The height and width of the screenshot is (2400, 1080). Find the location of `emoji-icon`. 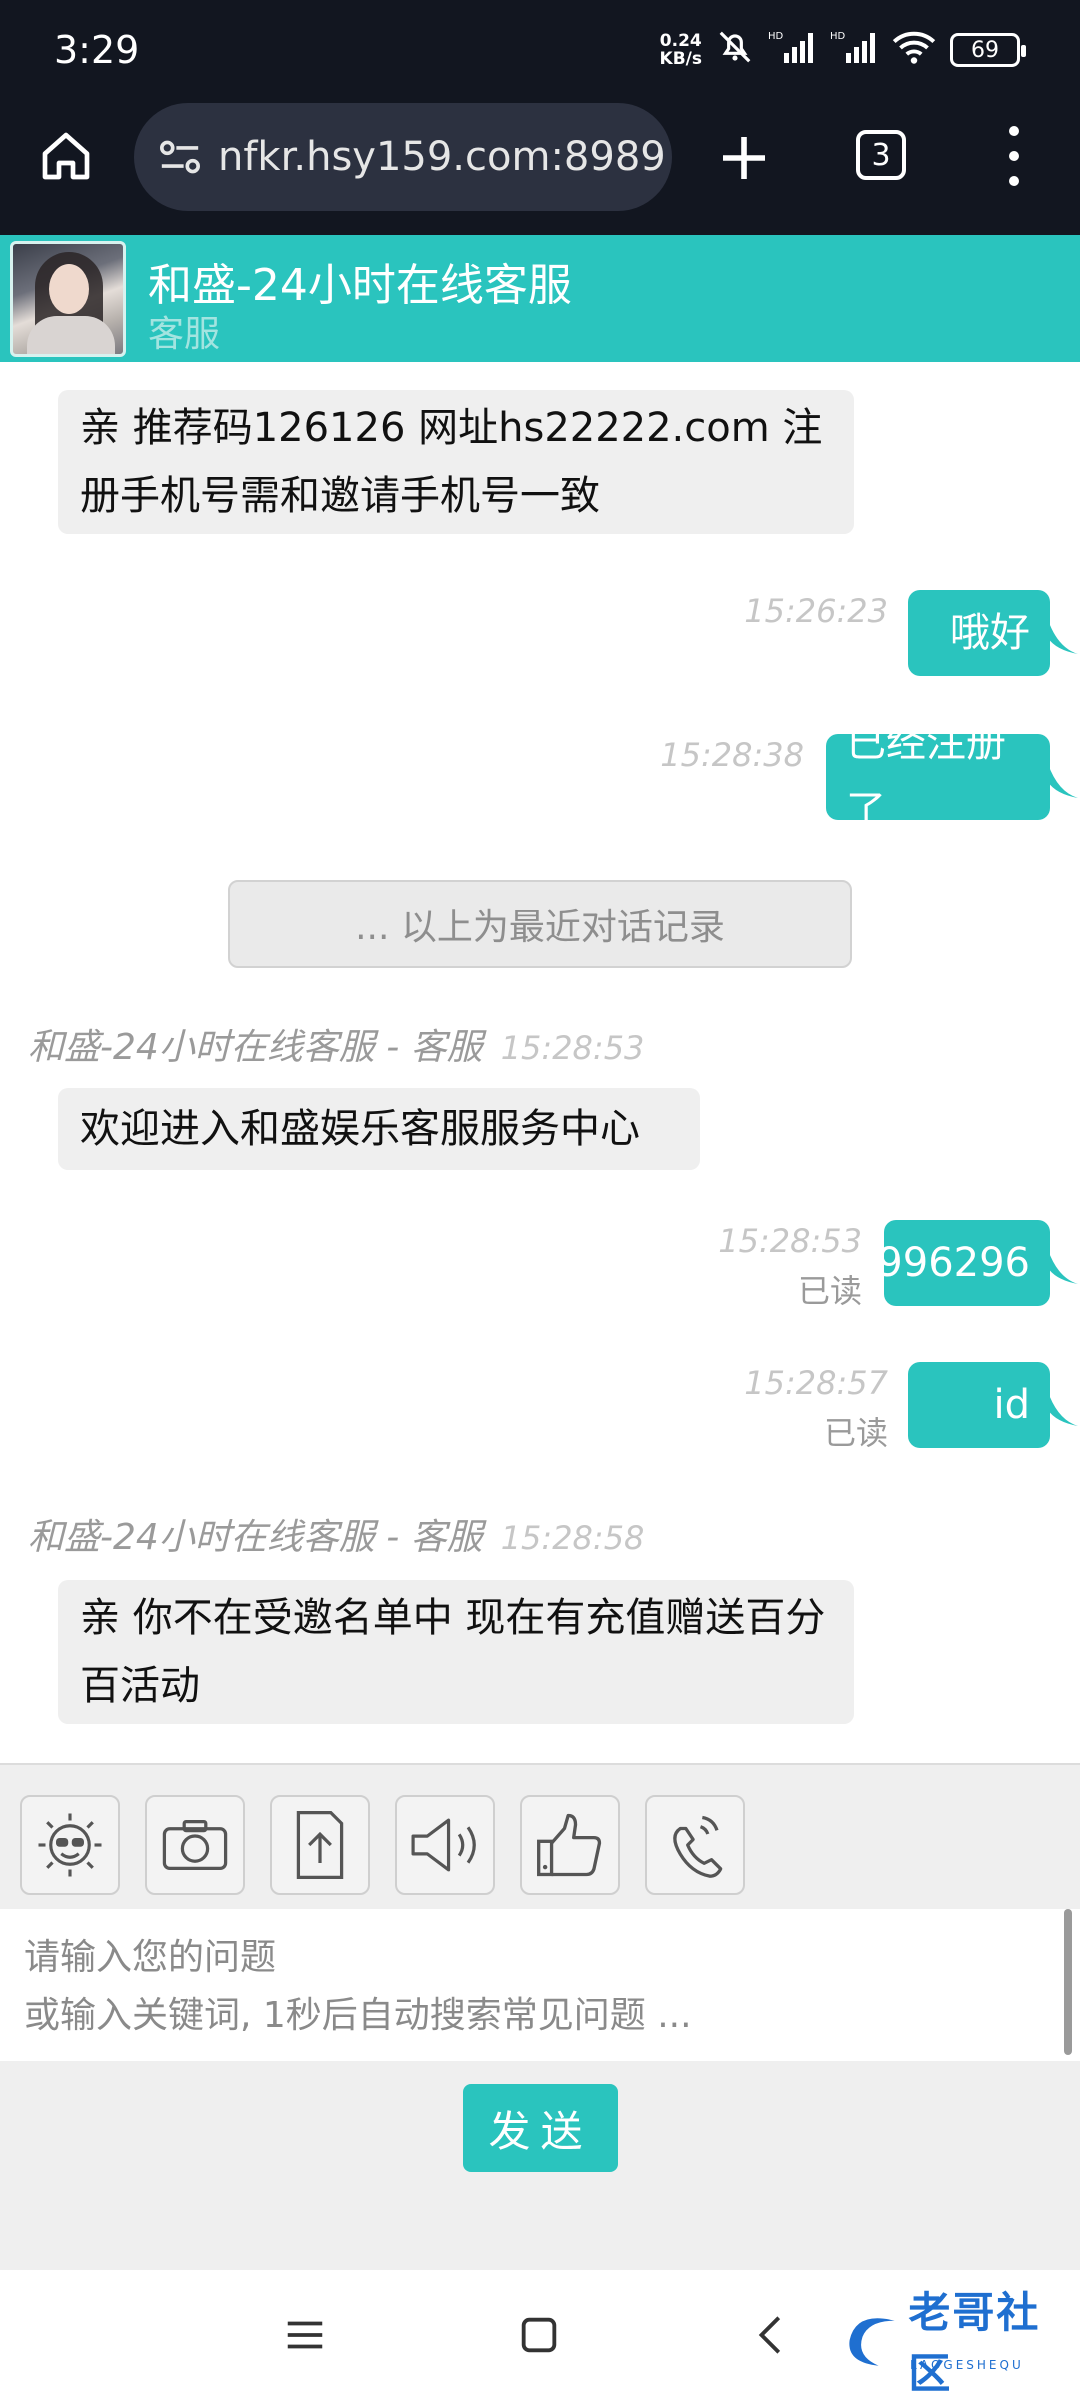

emoji-icon is located at coordinates (70, 1845).